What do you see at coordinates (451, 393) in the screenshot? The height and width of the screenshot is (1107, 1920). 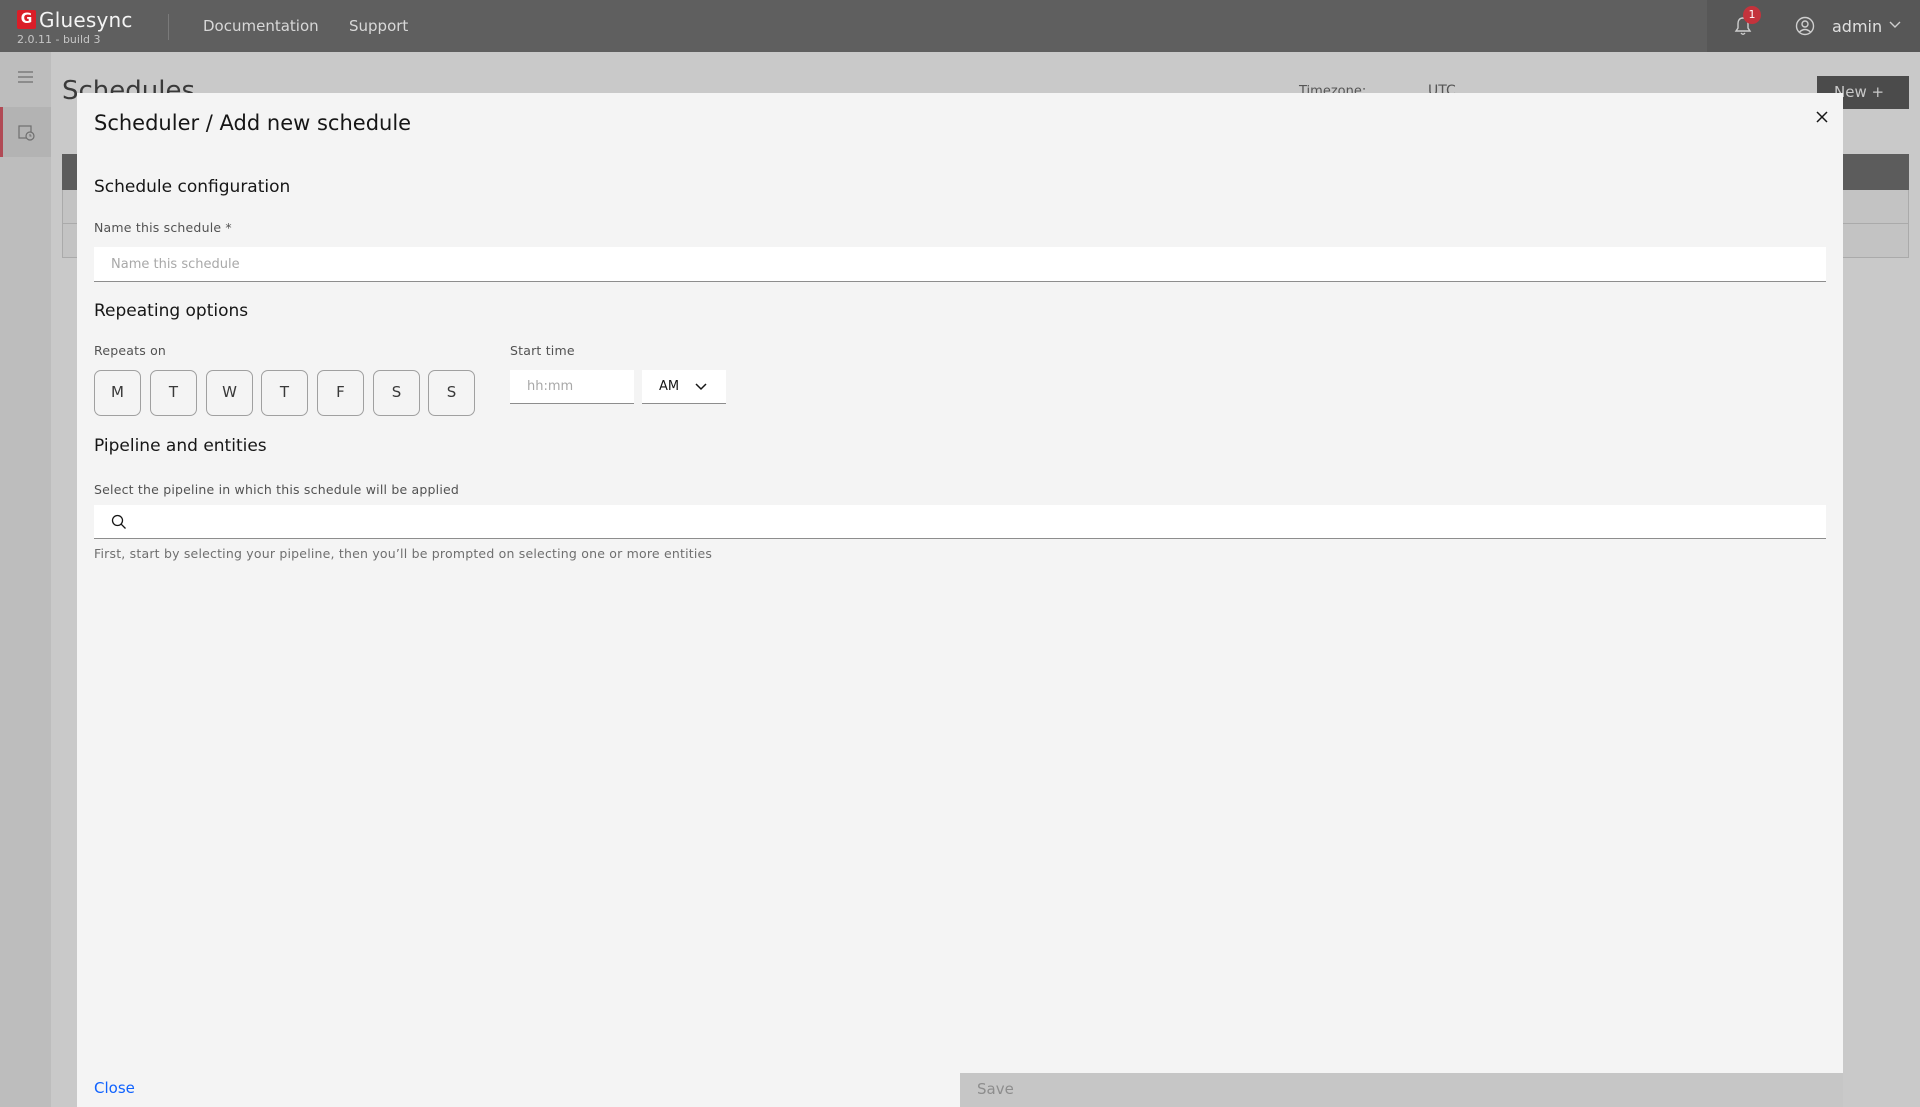 I see `day-sunday-button: S` at bounding box center [451, 393].